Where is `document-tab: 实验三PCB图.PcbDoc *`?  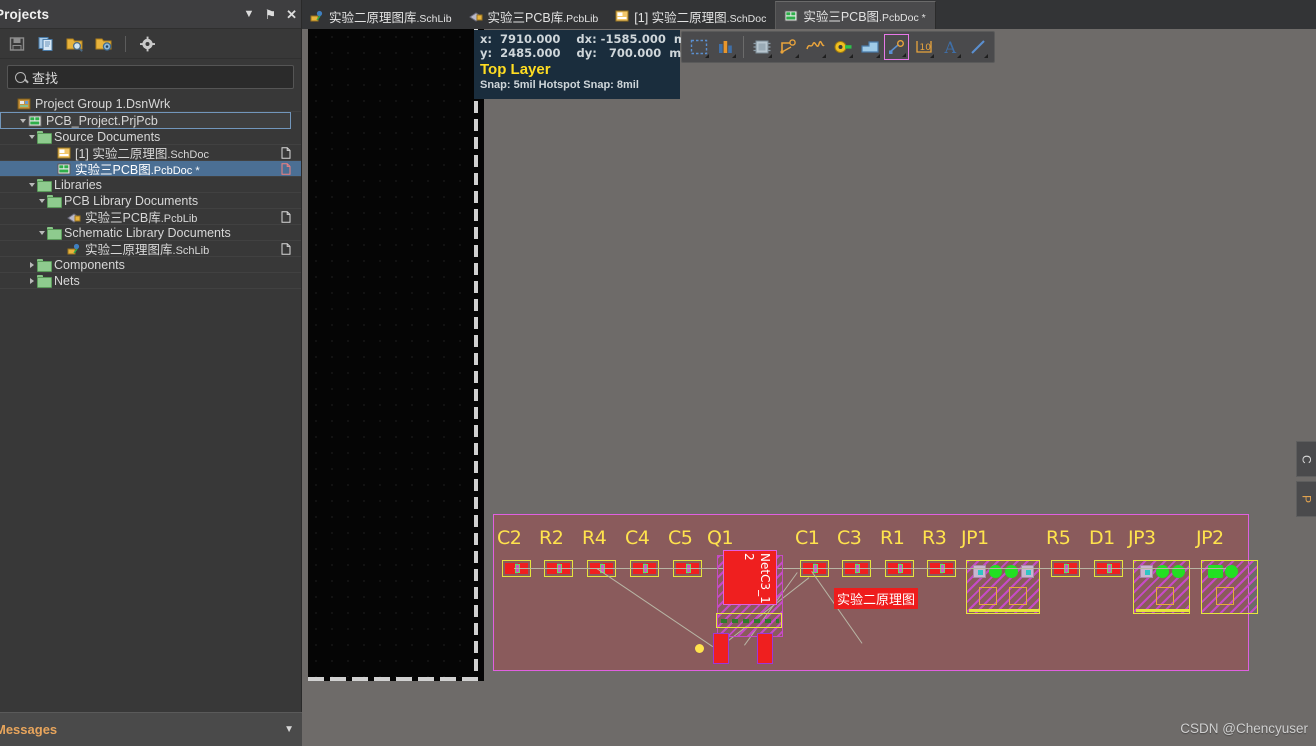
document-tab: 实验三PCB图.PcbDoc * is located at coordinates (855, 15).